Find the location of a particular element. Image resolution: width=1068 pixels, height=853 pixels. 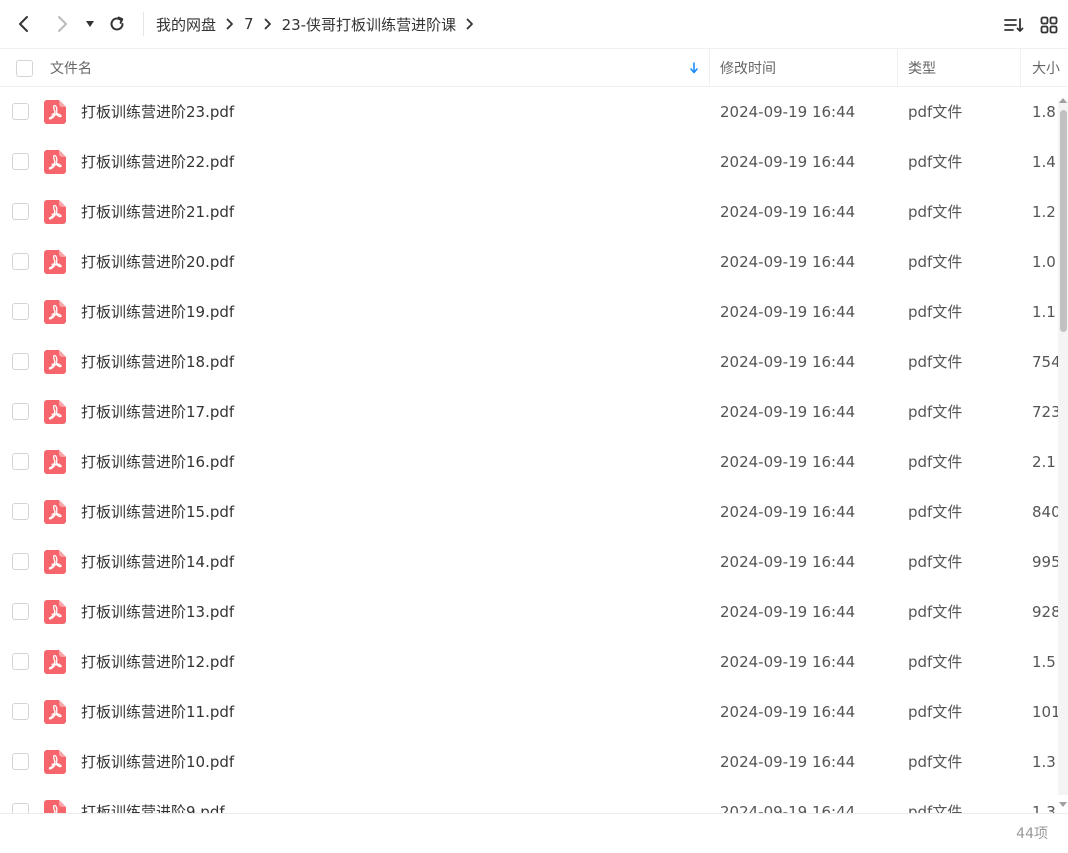

file-size: 1.1 is located at coordinates (1044, 312).